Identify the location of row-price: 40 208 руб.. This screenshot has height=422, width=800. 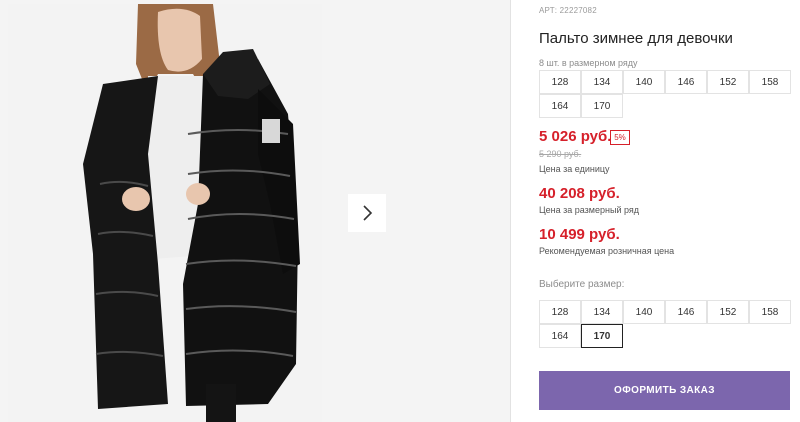
(579, 193).